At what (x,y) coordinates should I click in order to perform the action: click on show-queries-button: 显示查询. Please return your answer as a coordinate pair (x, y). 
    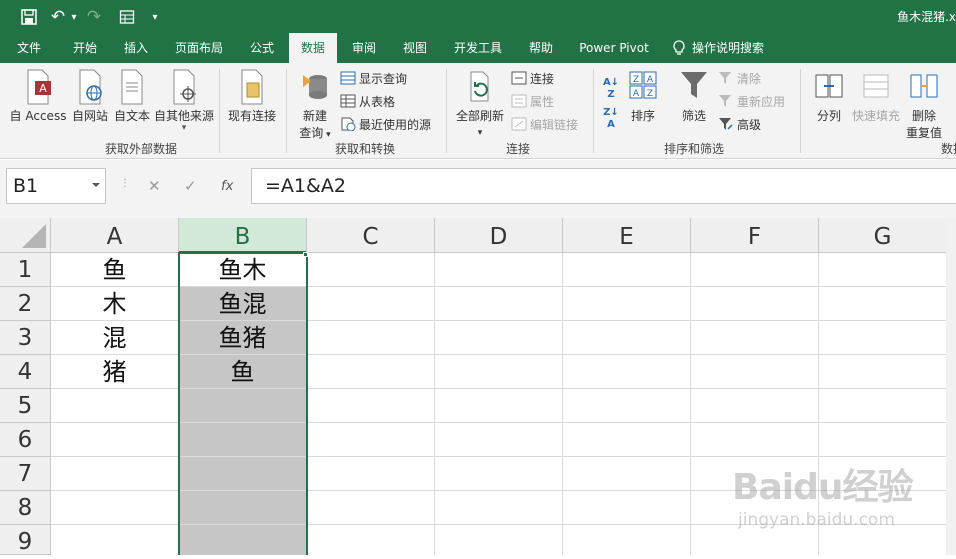
    Looking at the image, I should click on (373, 78).